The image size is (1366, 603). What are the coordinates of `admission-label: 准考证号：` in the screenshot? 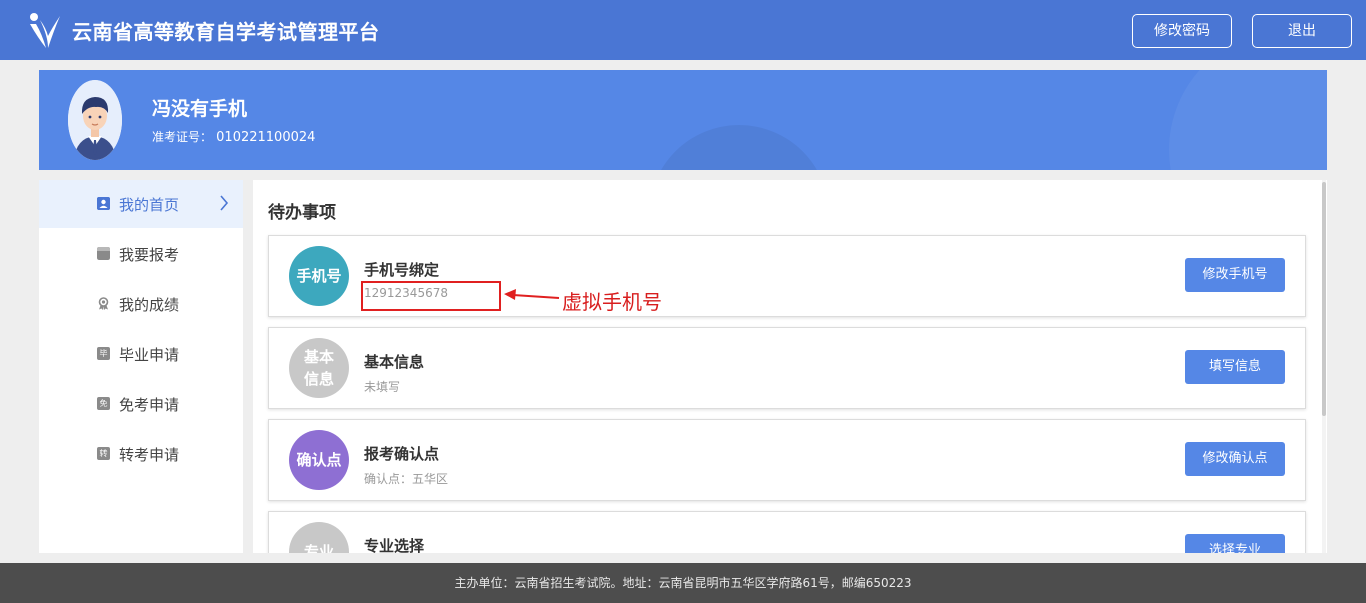 It's located at (182, 137).